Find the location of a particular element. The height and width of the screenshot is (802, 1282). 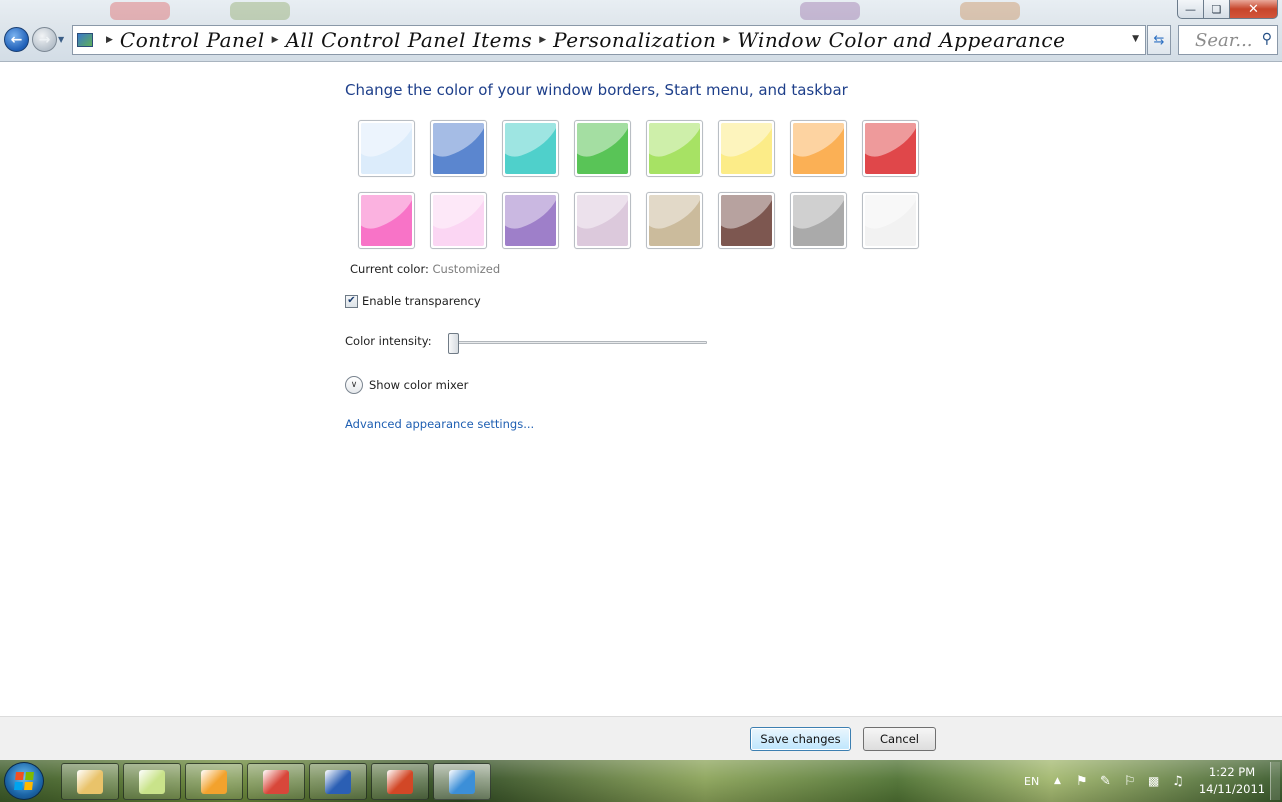

window-controls: — ❏ ✕ is located at coordinates (1227, 9).